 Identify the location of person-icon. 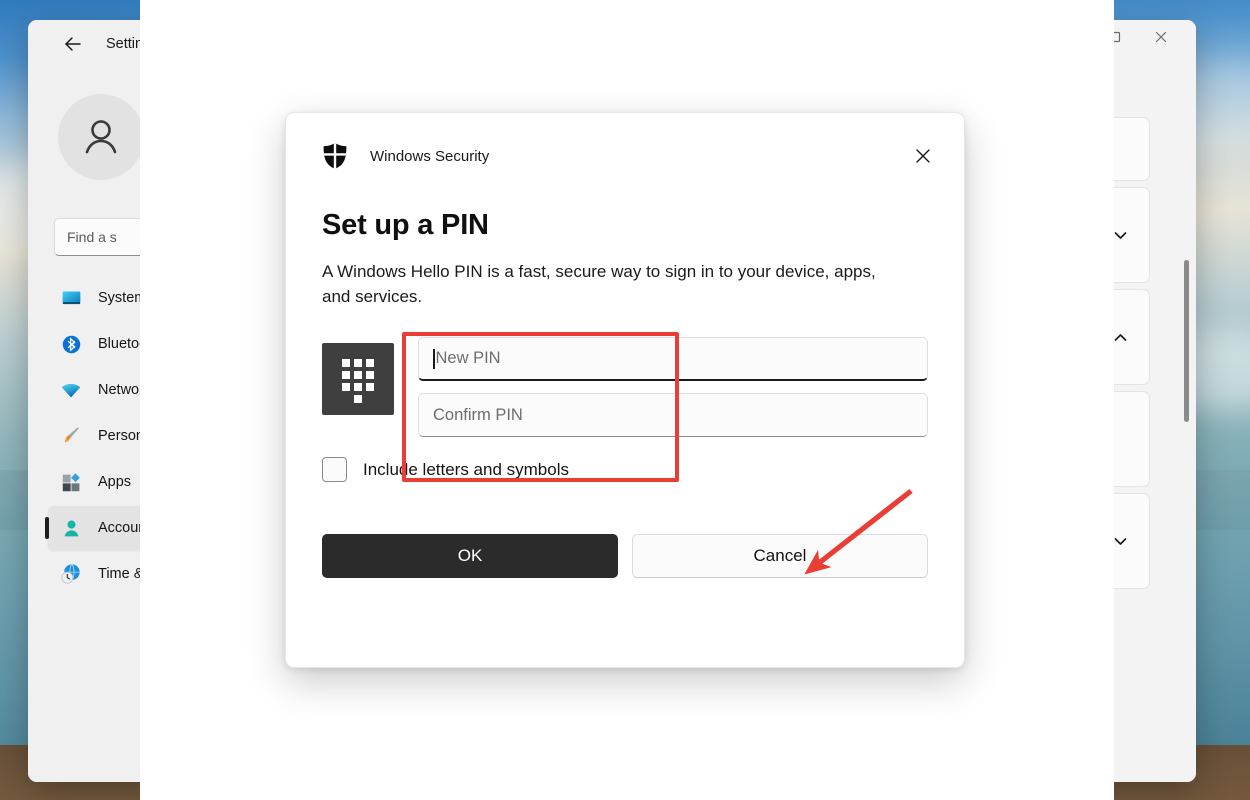
(71, 528).